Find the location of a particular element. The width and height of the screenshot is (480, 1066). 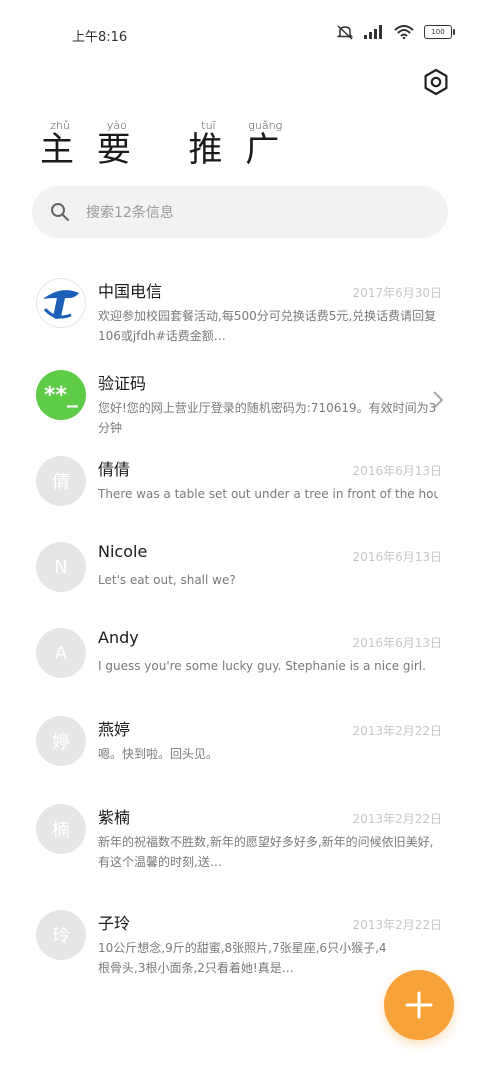

title-char: guǎng 广 is located at coordinates (265, 144).